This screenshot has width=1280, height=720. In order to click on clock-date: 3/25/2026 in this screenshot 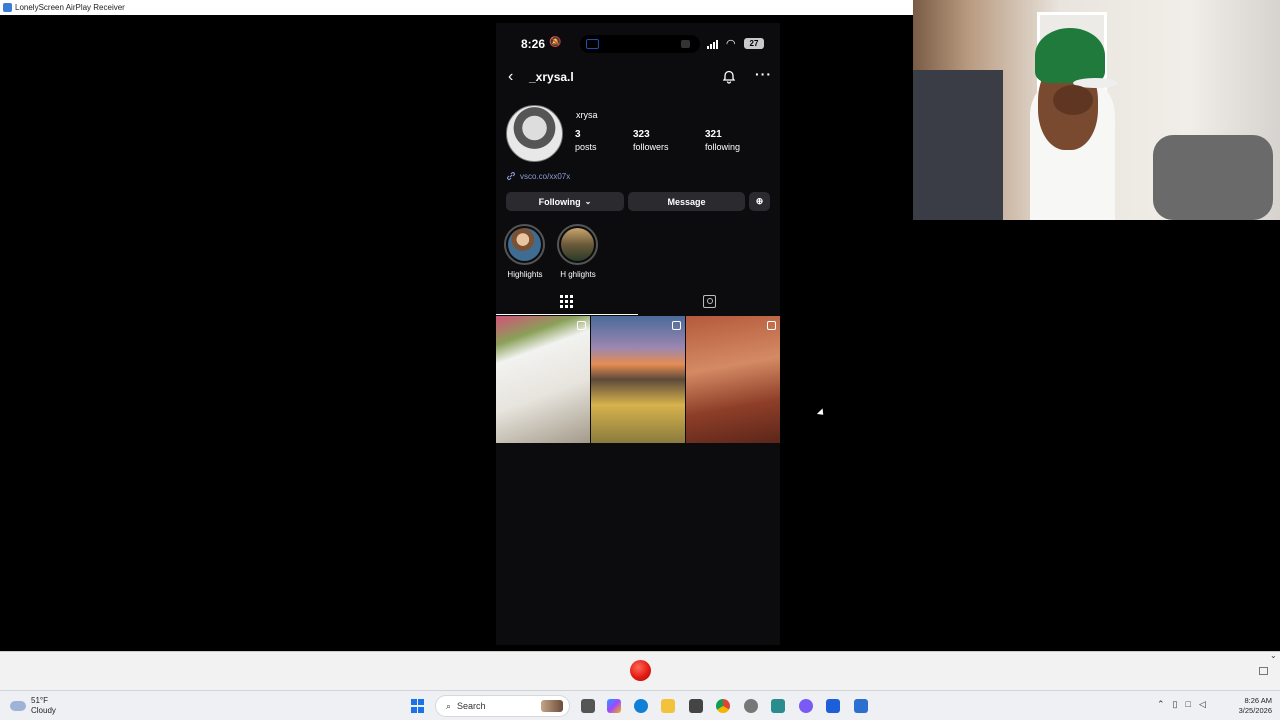, I will do `click(1255, 710)`.